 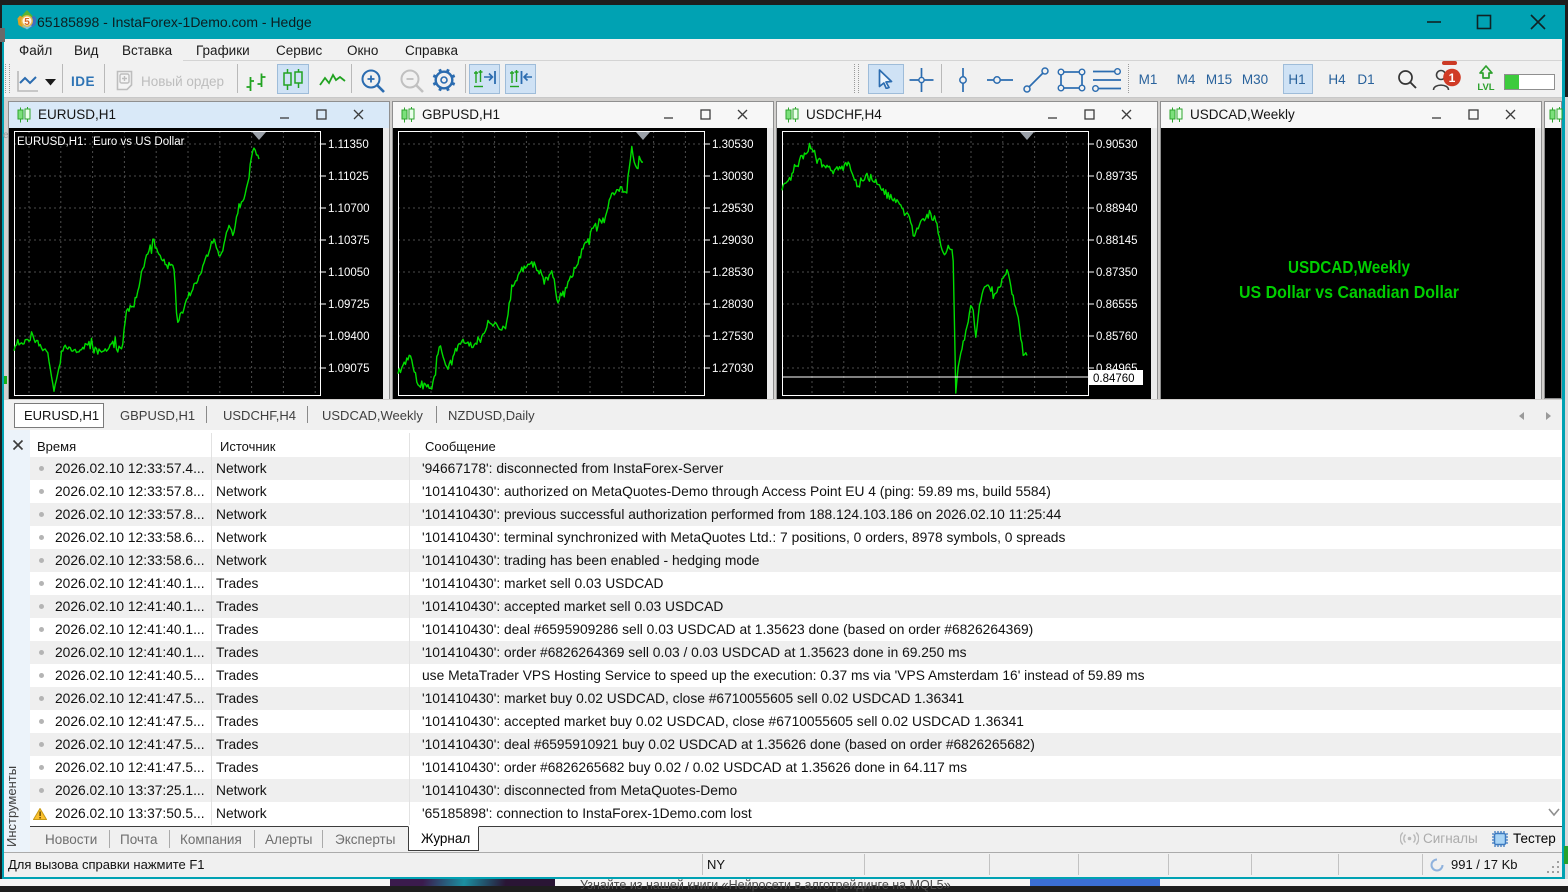 I want to click on svg-text: 0.86555, so click(x=1117, y=305).